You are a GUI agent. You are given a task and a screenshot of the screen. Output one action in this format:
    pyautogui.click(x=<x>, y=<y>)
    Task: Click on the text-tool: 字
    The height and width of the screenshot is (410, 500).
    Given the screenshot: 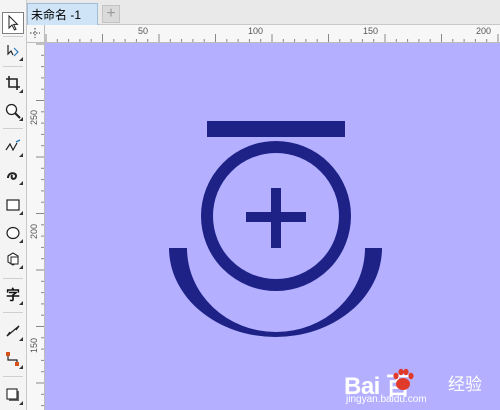 What is the action you would take?
    pyautogui.click(x=13, y=295)
    